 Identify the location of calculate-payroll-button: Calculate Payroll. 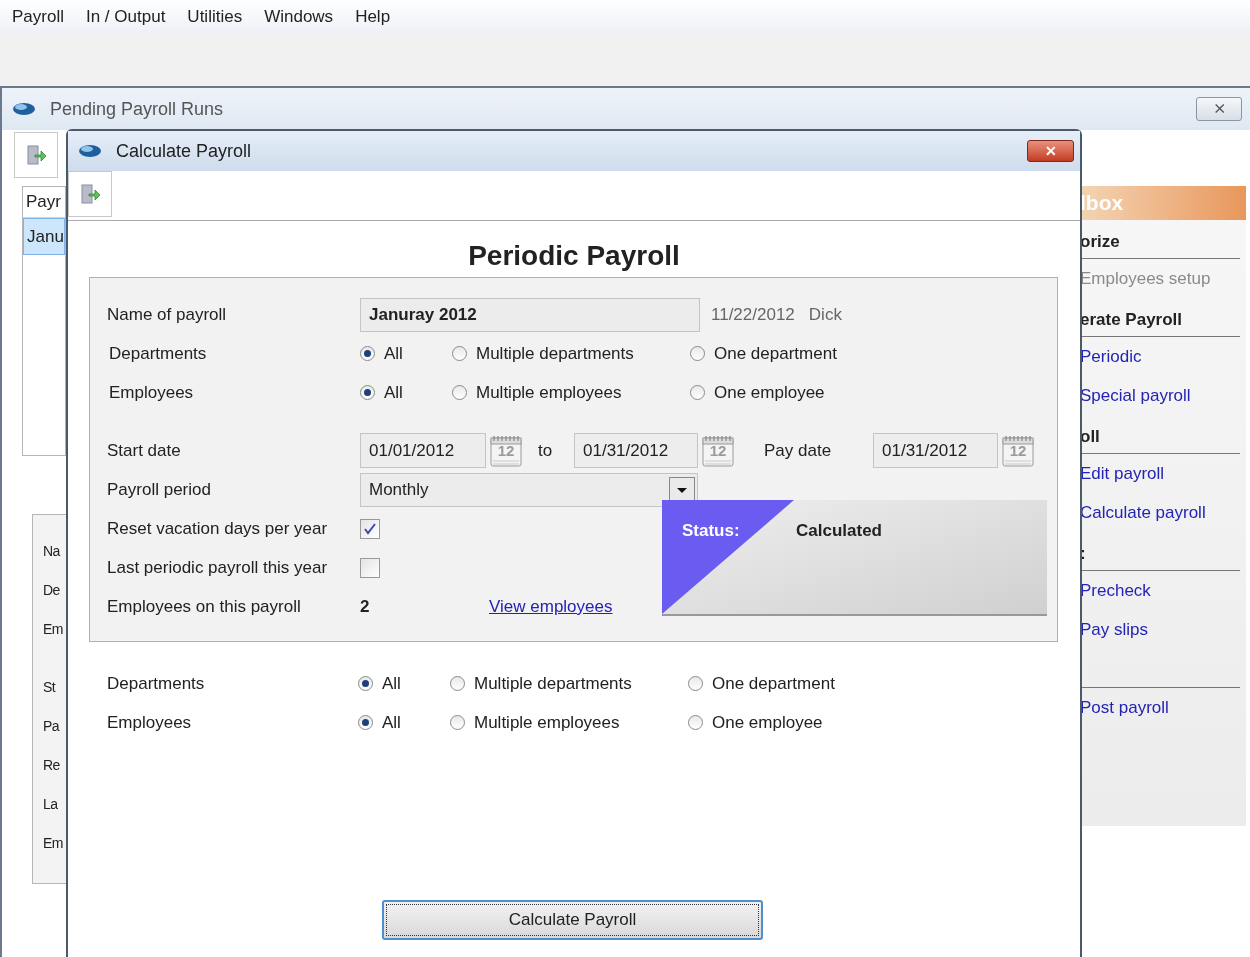
(572, 920).